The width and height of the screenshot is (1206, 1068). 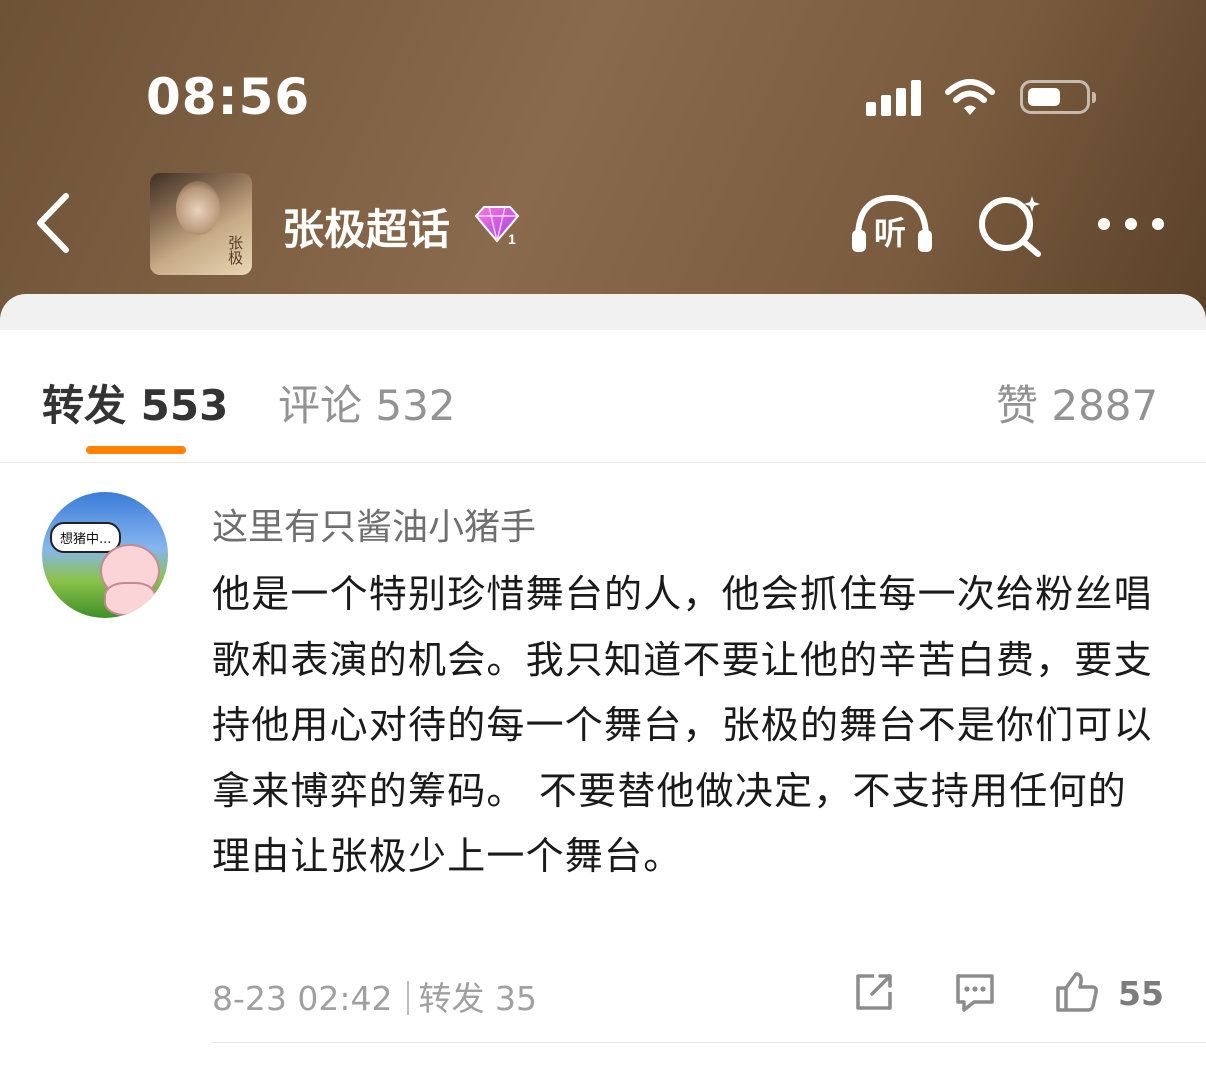 I want to click on gem-badge-icon: 1, so click(x=497, y=226).